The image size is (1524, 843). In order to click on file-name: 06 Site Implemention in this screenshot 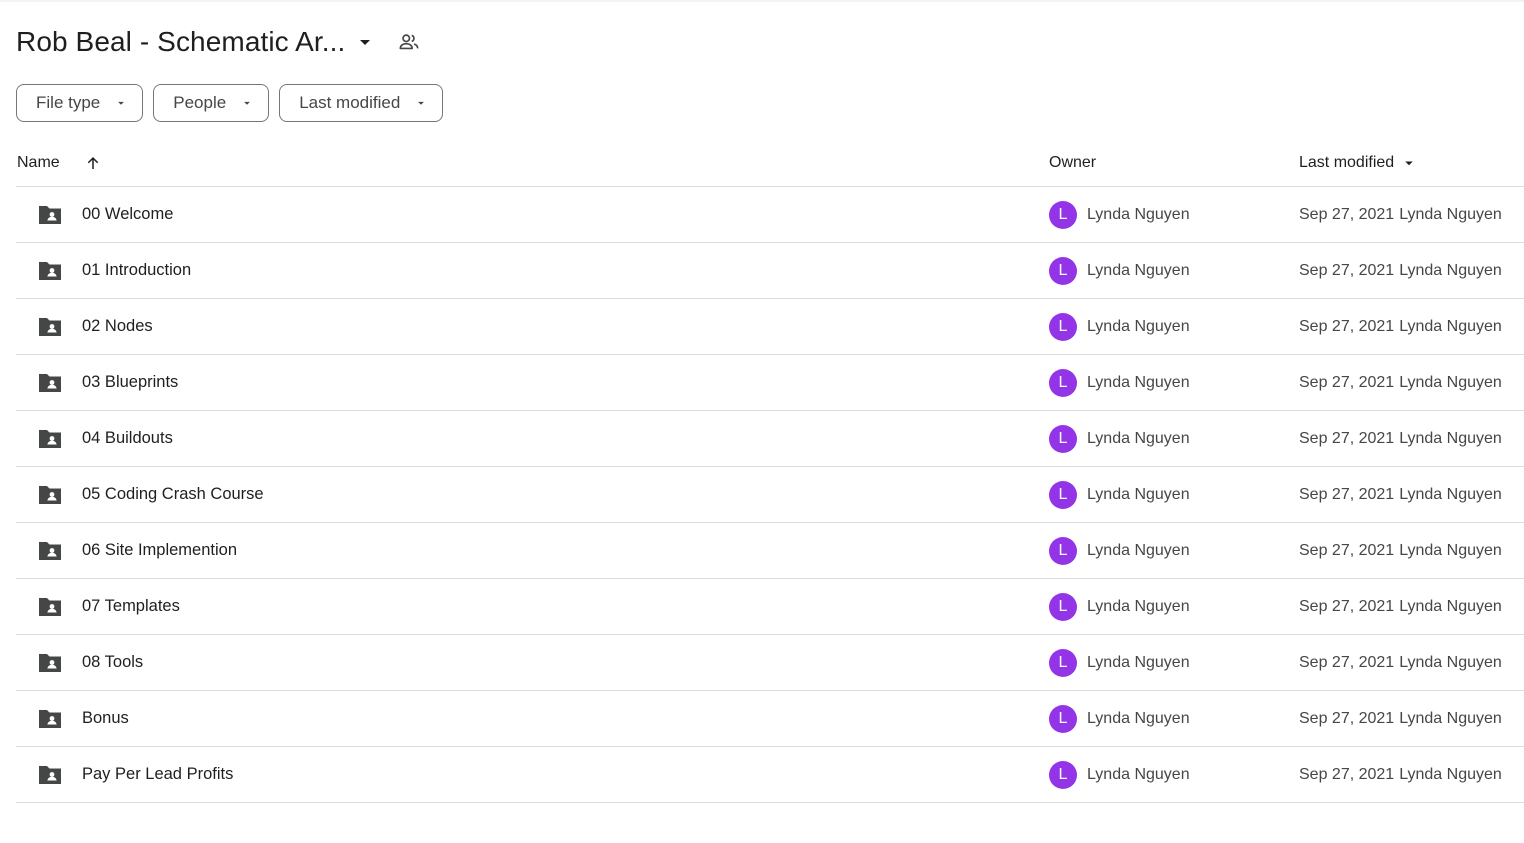, I will do `click(159, 550)`.